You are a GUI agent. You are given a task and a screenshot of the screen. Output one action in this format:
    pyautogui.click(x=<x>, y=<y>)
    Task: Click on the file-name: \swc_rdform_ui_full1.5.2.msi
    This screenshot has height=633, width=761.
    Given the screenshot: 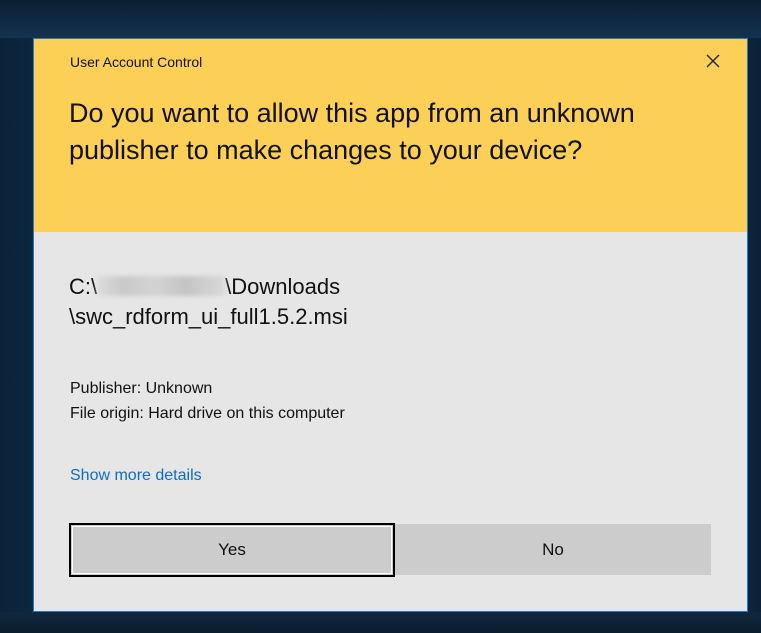 What is the action you would take?
    pyautogui.click(x=208, y=316)
    